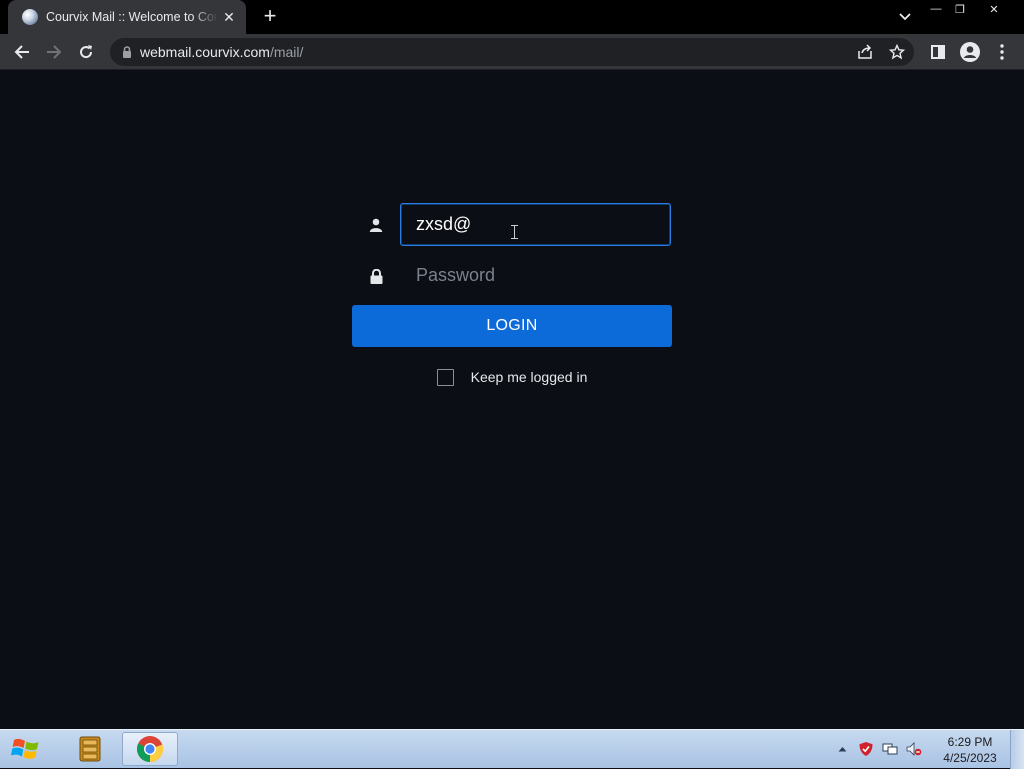 Image resolution: width=1024 pixels, height=769 pixels. I want to click on arrow-right-icon, so click(54, 52).